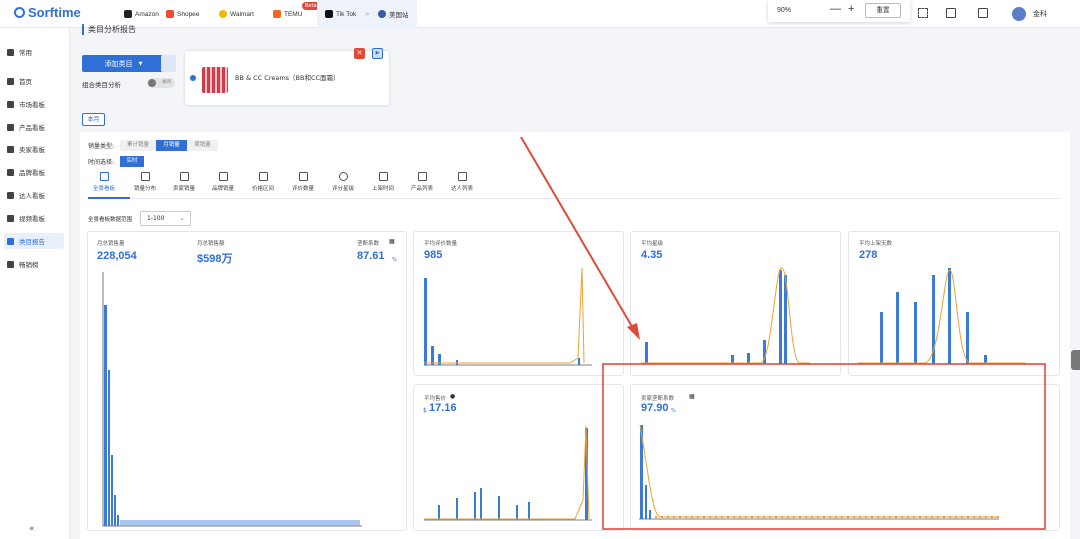  What do you see at coordinates (819, 472) in the screenshot?
I see `chart-seller-monopoly` at bounding box center [819, 472].